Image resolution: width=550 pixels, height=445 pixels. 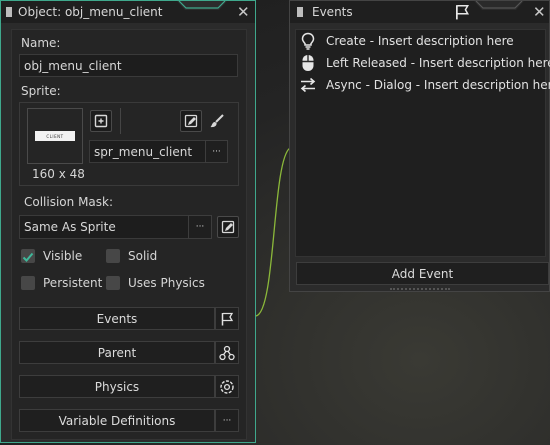 I want to click on collision-mask-field: Same As Sprite, so click(x=104, y=227).